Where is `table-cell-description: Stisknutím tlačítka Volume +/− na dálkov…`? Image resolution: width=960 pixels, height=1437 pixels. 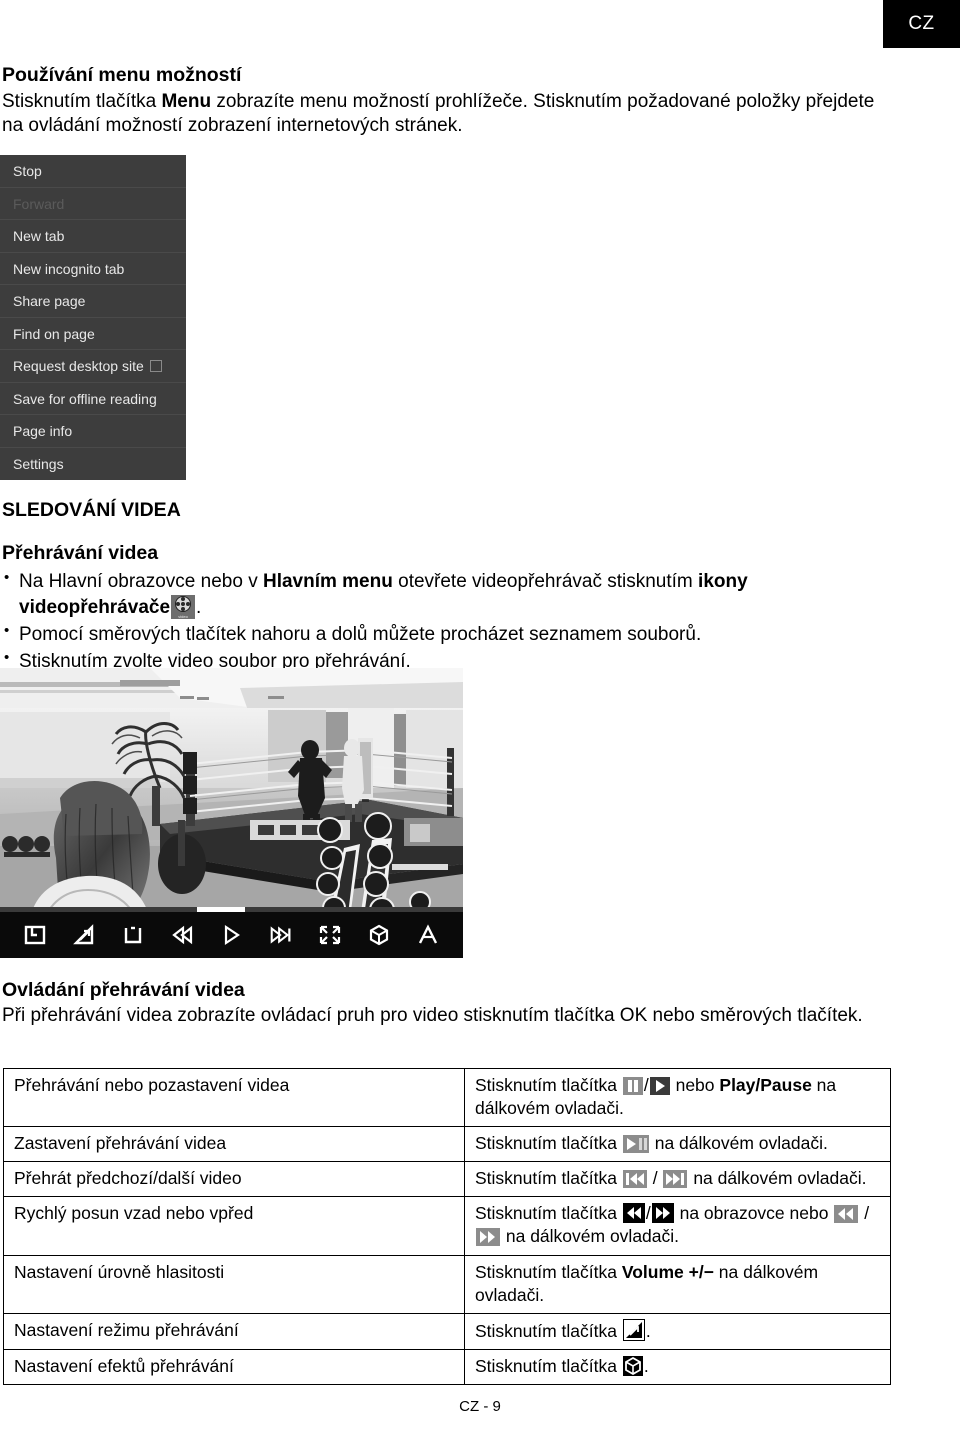 table-cell-description: Stisknutím tlačítka Volume +/− na dálkov… is located at coordinates (677, 1284).